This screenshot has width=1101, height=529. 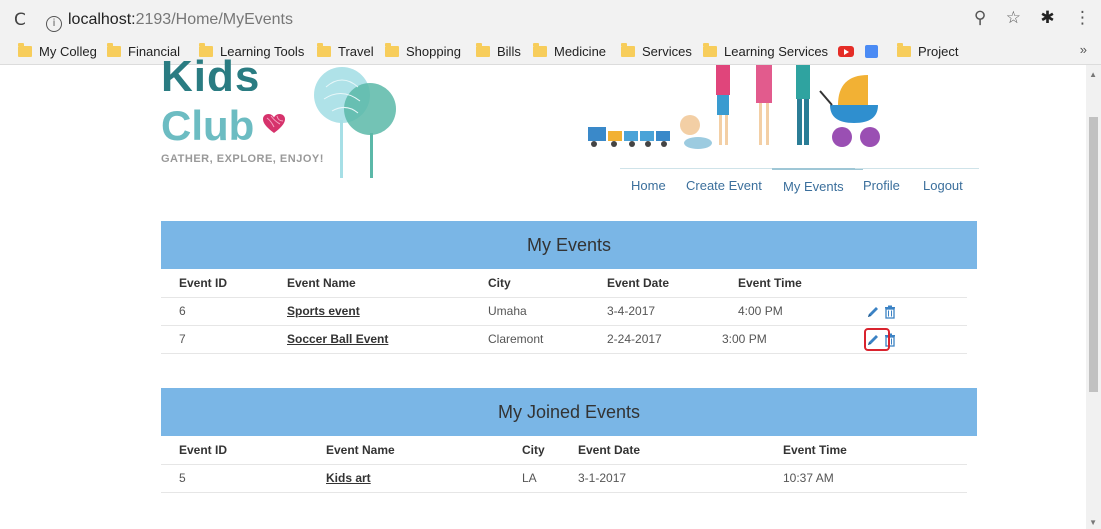 I want to click on logo-tagline: GATHER, EXPLORE, ENJOY!, so click(x=242, y=159).